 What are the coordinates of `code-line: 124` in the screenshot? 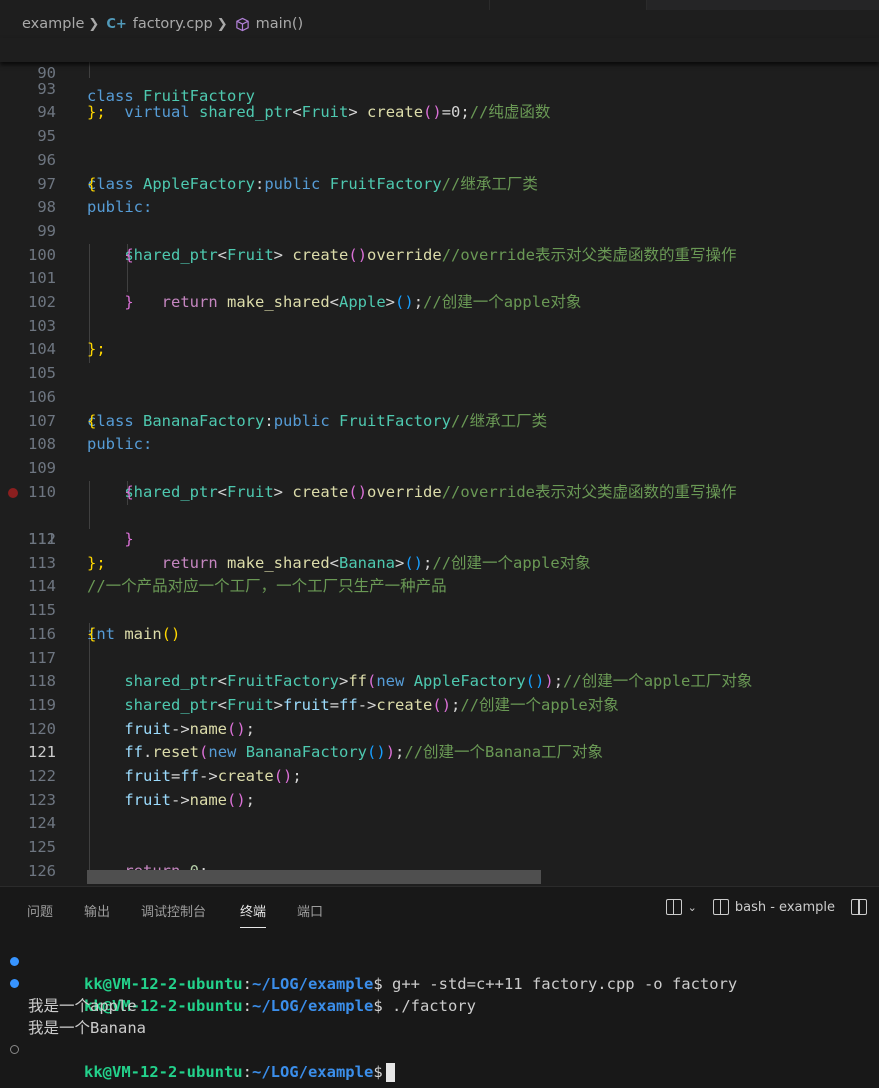 It's located at (42, 823).